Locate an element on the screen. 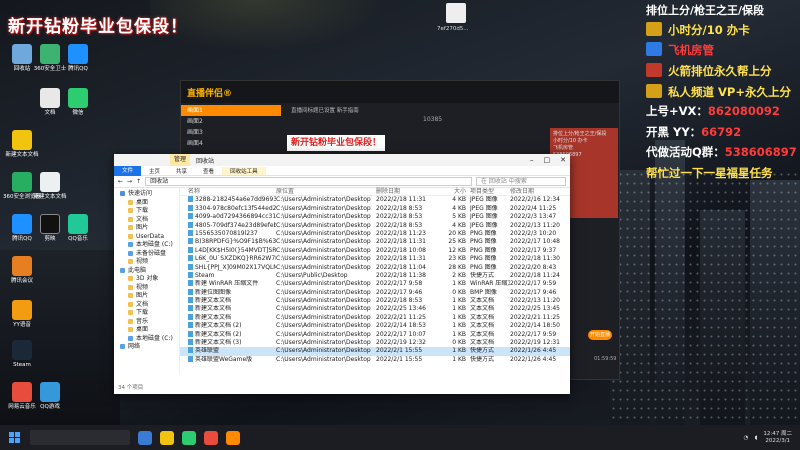 The height and width of the screenshot is (450, 800). desktop-icon: YY语音 is located at coordinates (22, 314).